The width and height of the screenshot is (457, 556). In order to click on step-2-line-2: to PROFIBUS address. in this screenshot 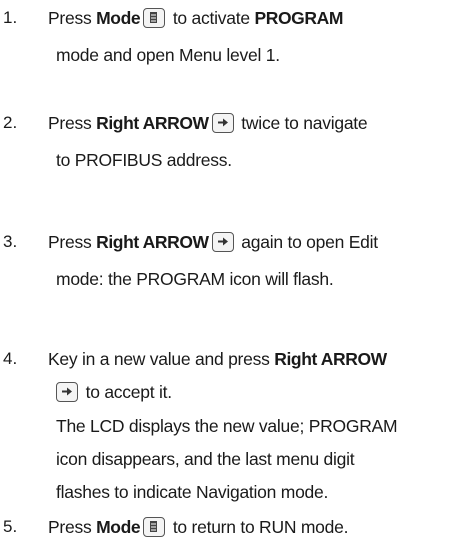, I will do `click(144, 160)`.